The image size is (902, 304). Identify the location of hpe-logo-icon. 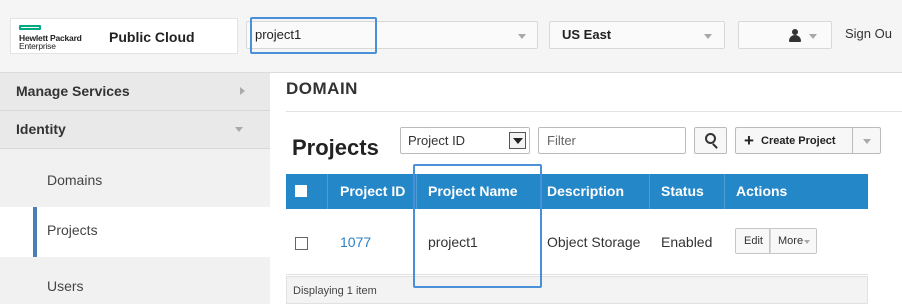
(30, 27).